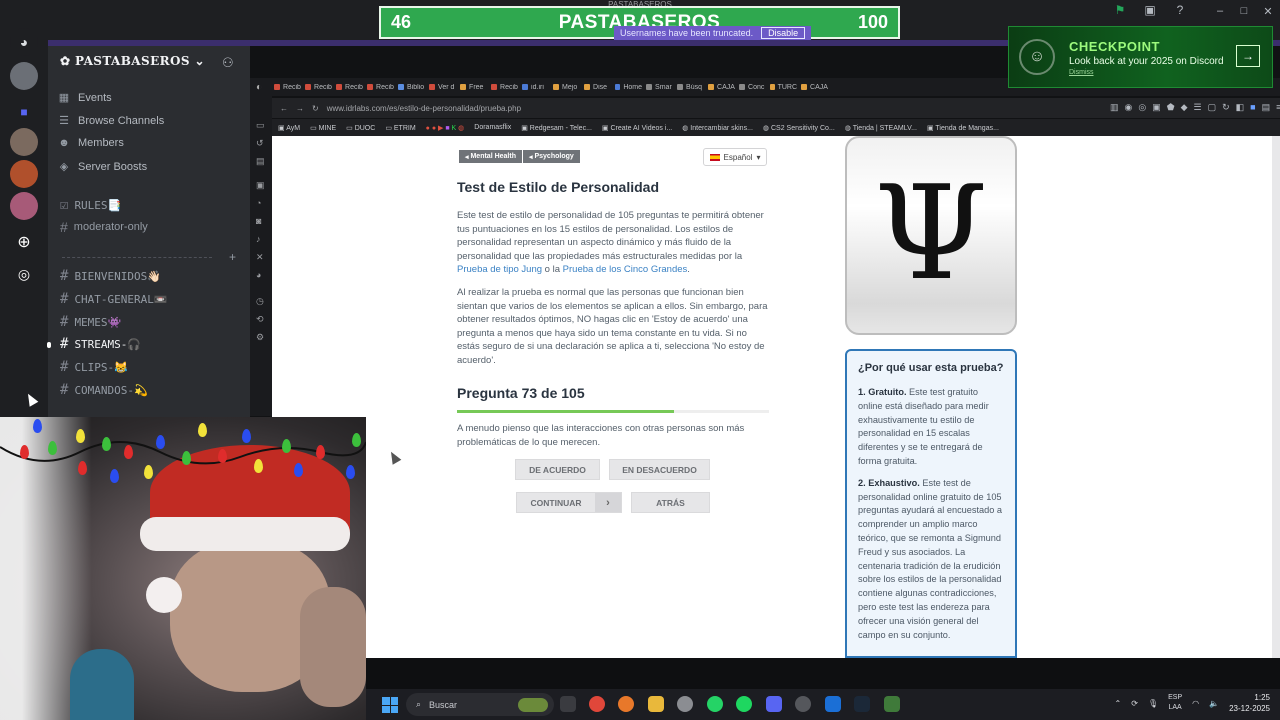 This screenshot has width=1280, height=720. I want to click on server-icon-active, so click(24, 76).